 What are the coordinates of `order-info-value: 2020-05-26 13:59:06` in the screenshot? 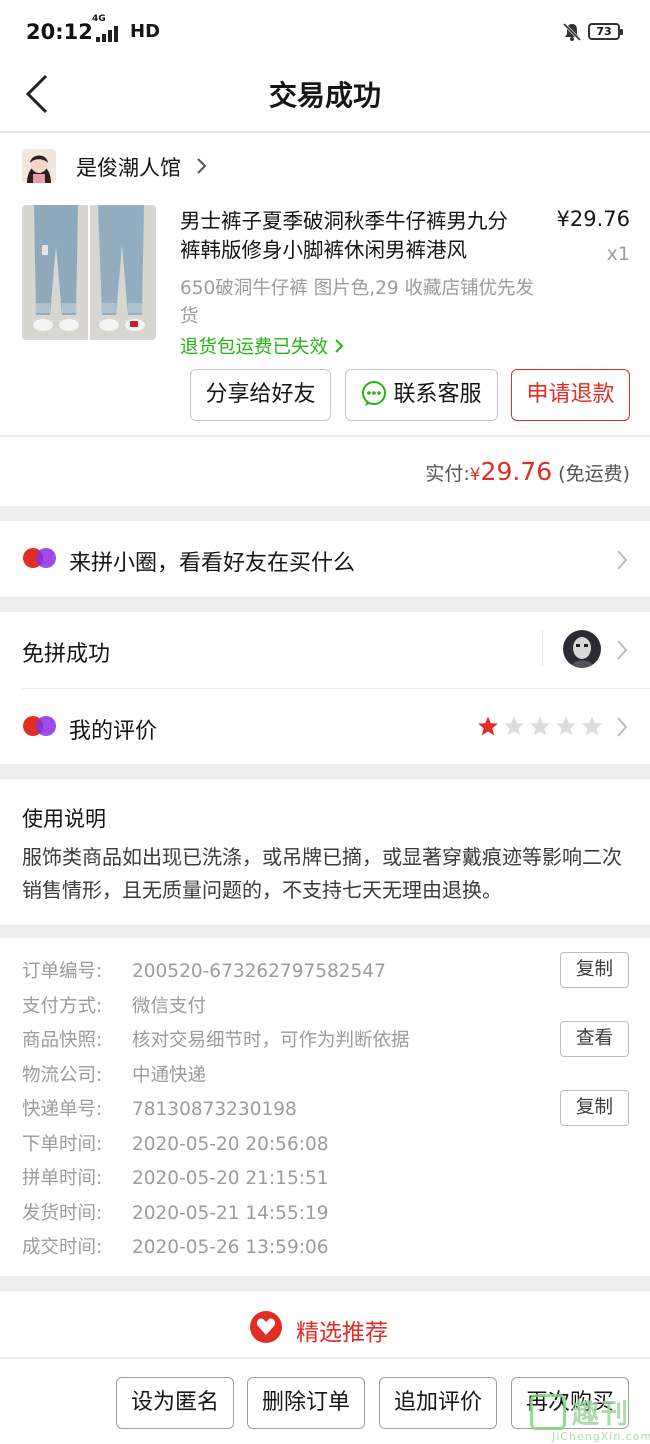 It's located at (230, 1247).